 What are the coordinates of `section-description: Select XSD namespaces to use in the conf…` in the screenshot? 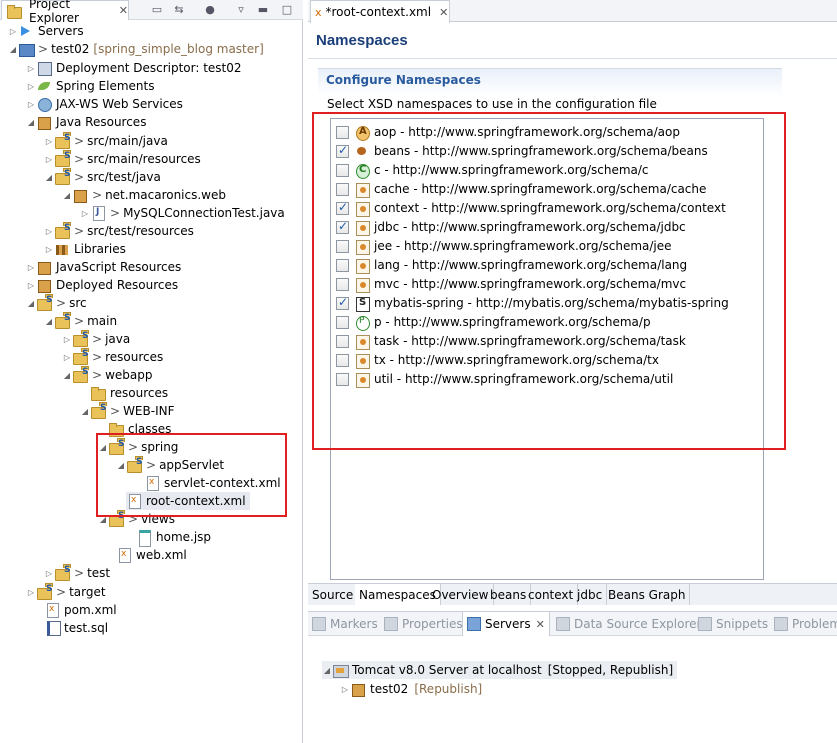 It's located at (492, 104).